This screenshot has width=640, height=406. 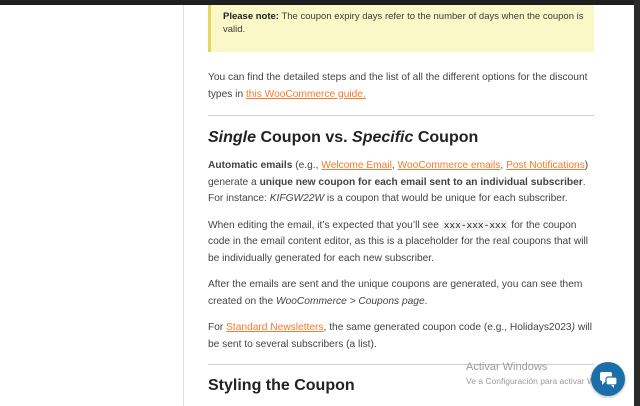 What do you see at coordinates (449, 165) in the screenshot?
I see `woocommerce-emails-link: WooCommerce emails` at bounding box center [449, 165].